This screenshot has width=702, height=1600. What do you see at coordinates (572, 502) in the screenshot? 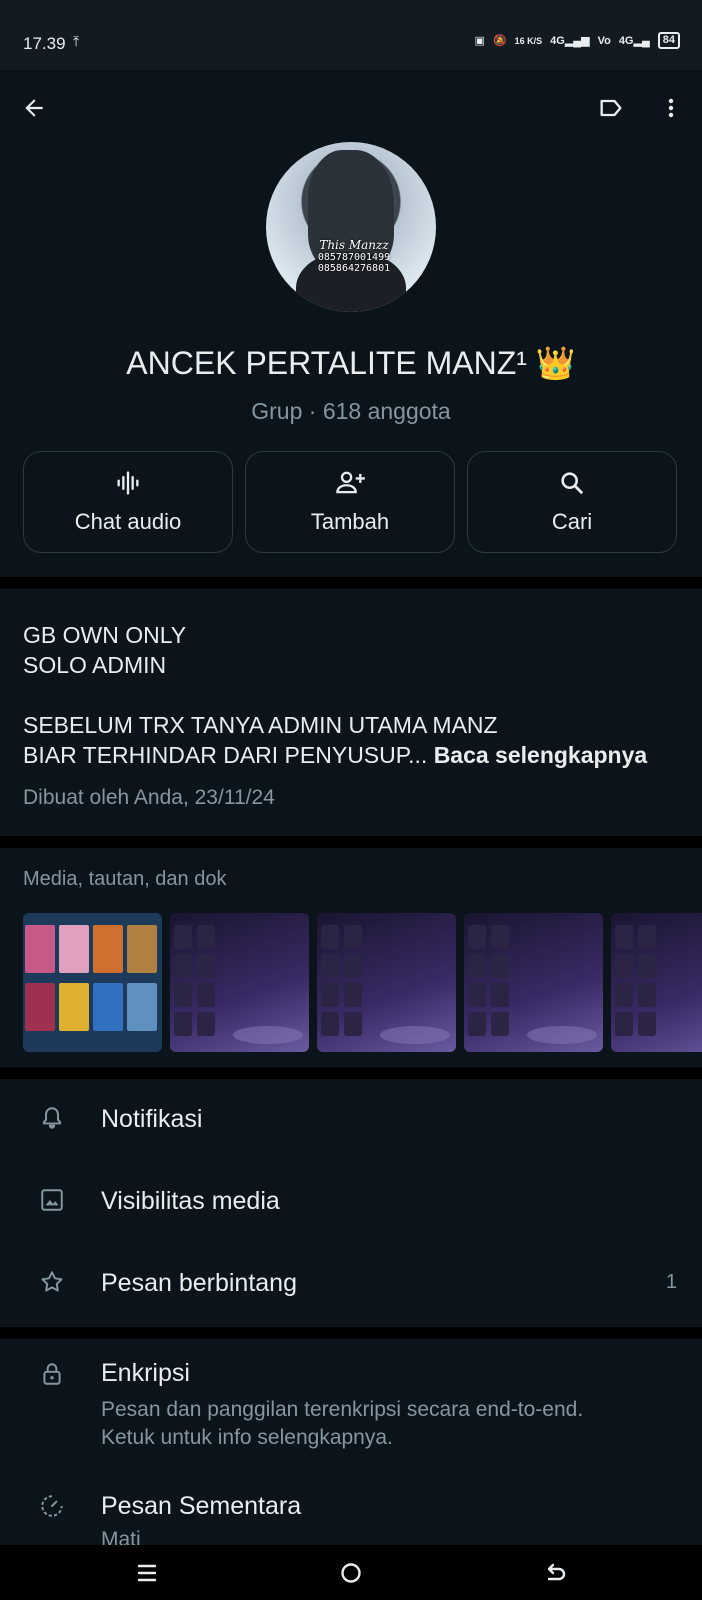
I see `search-button: Cari` at bounding box center [572, 502].